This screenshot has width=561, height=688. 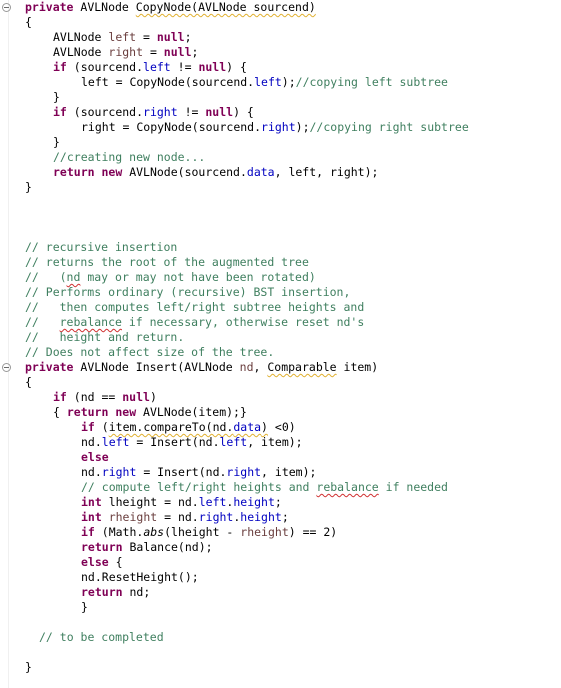 What do you see at coordinates (289, 472) in the screenshot?
I see `code: , item);` at bounding box center [289, 472].